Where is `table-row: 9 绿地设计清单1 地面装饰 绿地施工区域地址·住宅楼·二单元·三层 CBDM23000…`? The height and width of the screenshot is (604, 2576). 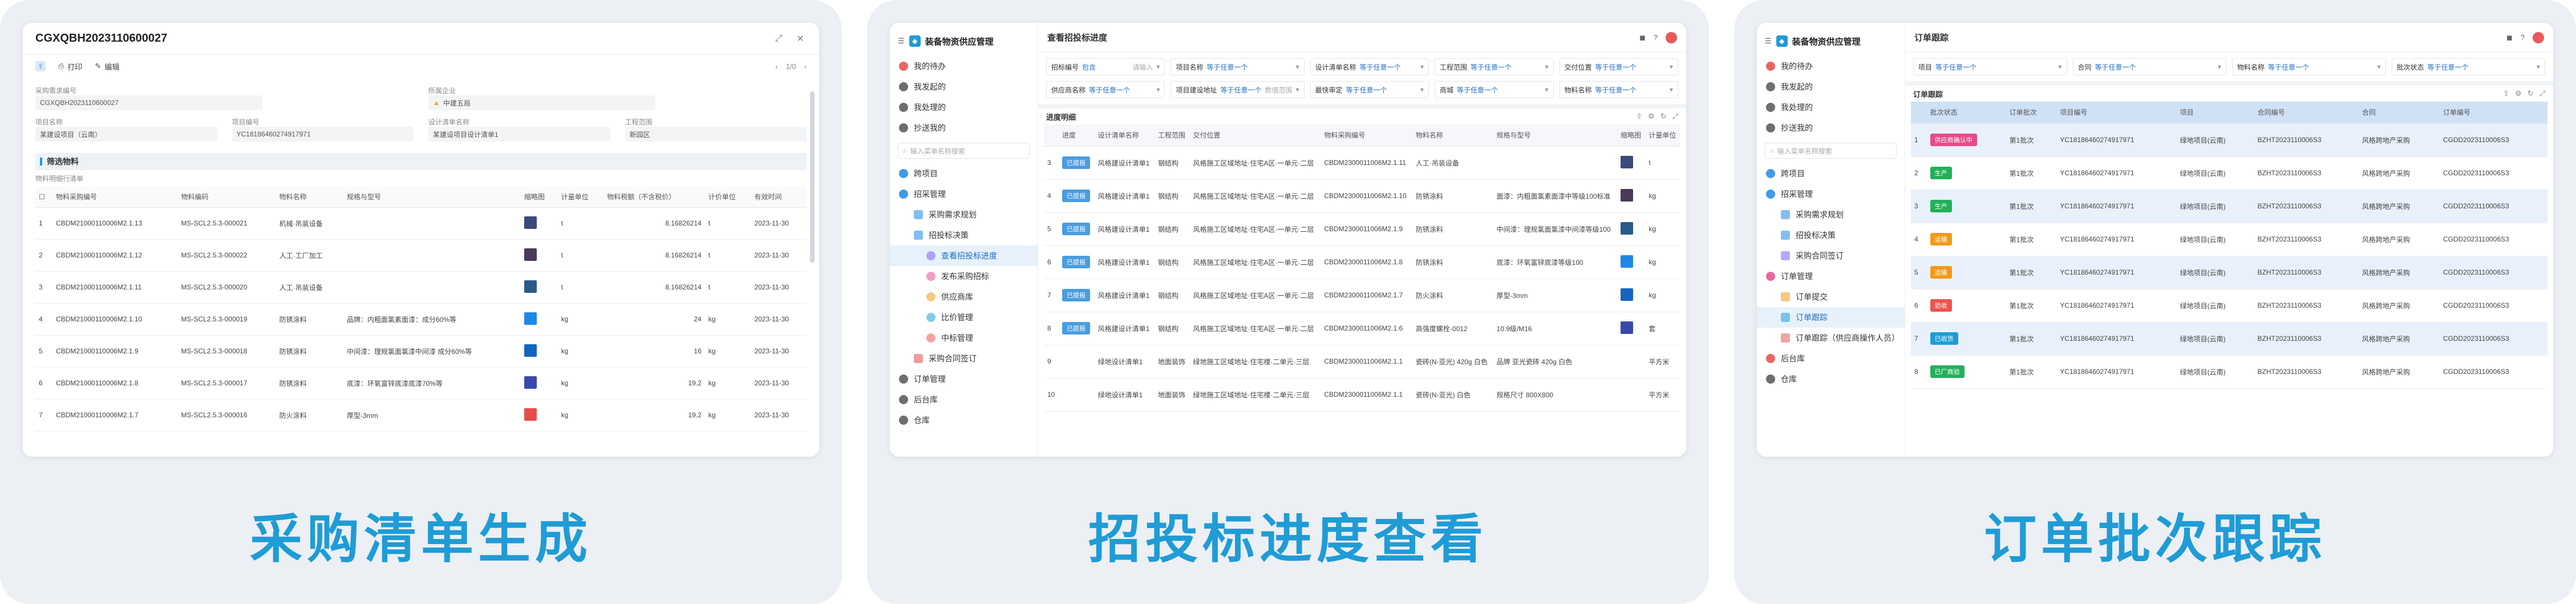
table-row: 9 绿地设计清单1 地面装饰 绿地施工区域地址·住宅楼·二单元·三层 CBDM23000… is located at coordinates (1362, 361).